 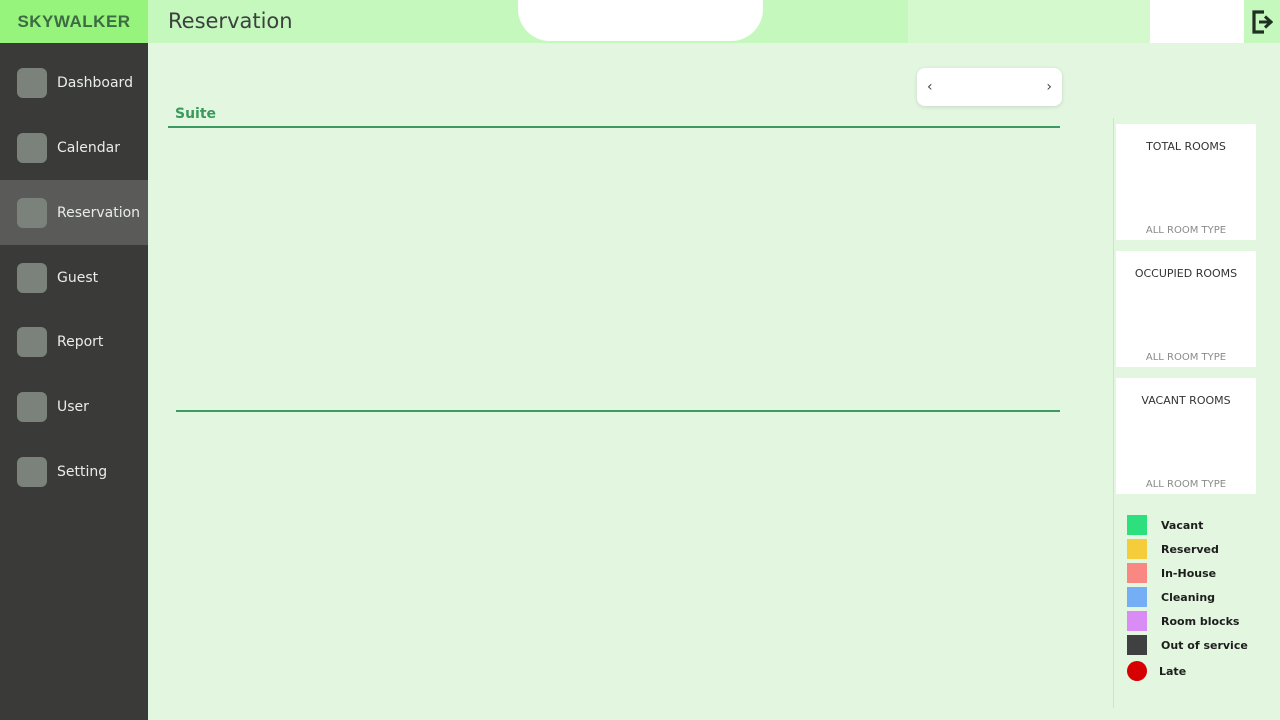 What do you see at coordinates (99, 212) in the screenshot?
I see `sidebar-item-label: Reservation` at bounding box center [99, 212].